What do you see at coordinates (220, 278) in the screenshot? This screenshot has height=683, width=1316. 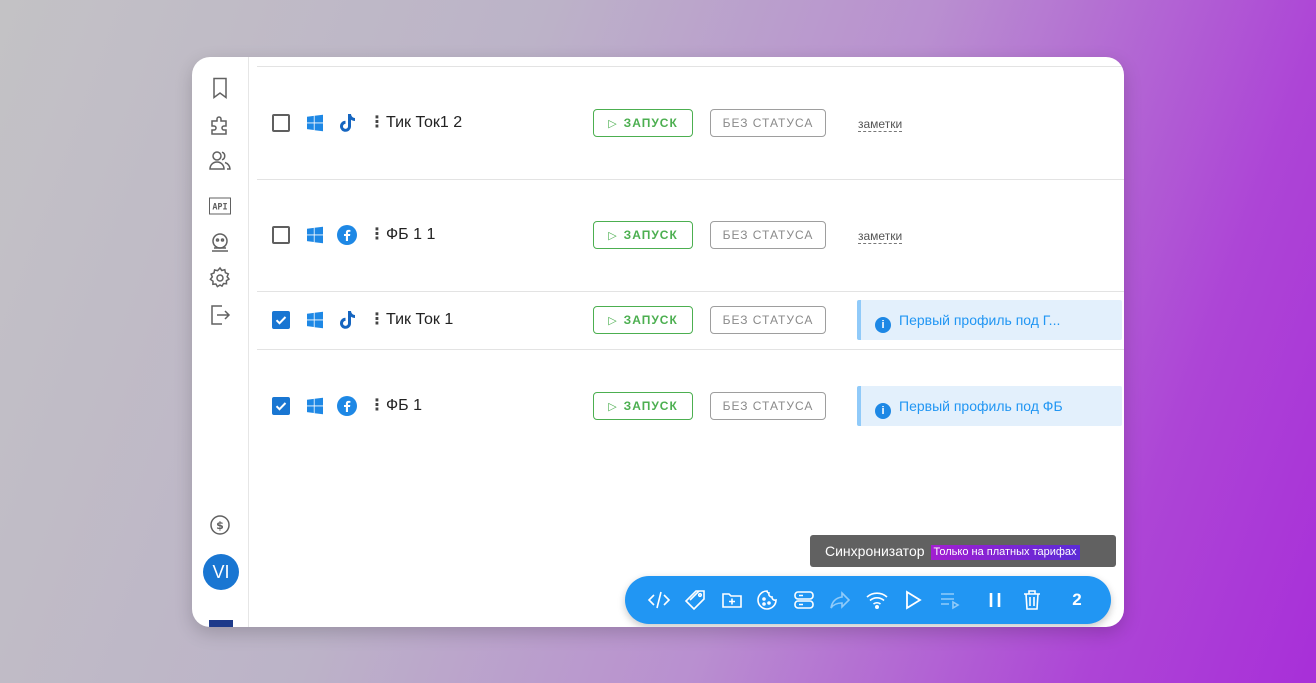 I see `gear-icon` at bounding box center [220, 278].